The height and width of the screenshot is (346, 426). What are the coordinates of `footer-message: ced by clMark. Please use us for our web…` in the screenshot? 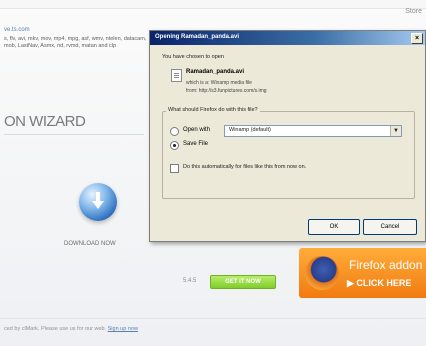 It's located at (56, 329).